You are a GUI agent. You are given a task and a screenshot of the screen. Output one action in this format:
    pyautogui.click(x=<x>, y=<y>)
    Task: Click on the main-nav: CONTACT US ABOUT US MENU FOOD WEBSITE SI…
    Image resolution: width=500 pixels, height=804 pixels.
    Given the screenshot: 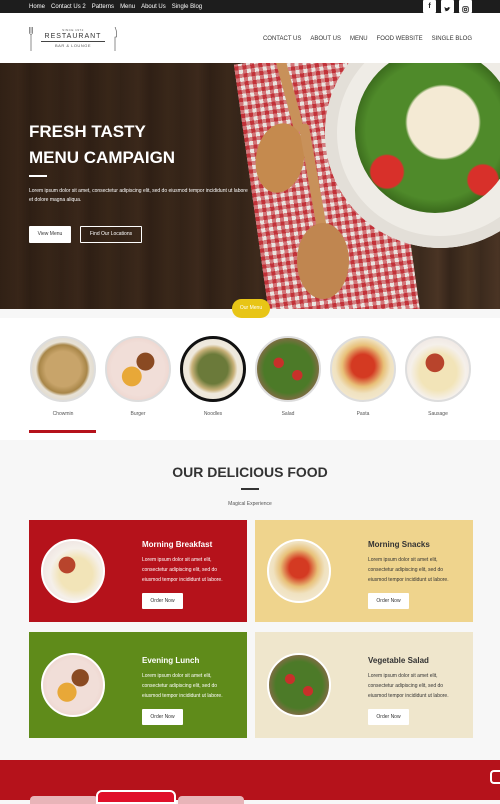 What is the action you would take?
    pyautogui.click(x=367, y=39)
    